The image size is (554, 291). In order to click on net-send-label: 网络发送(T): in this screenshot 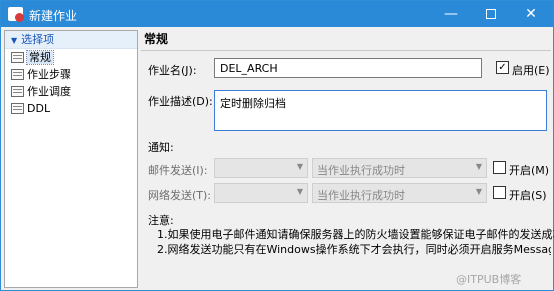, I will do `click(180, 195)`.